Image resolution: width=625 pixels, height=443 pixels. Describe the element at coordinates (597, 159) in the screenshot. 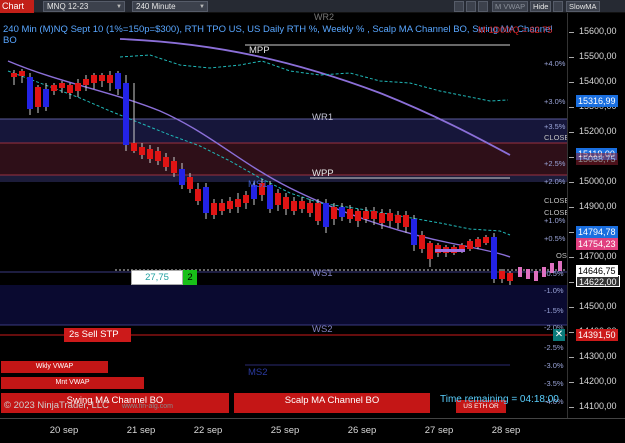

I see `wr1-price-badge: 15088,75` at that location.